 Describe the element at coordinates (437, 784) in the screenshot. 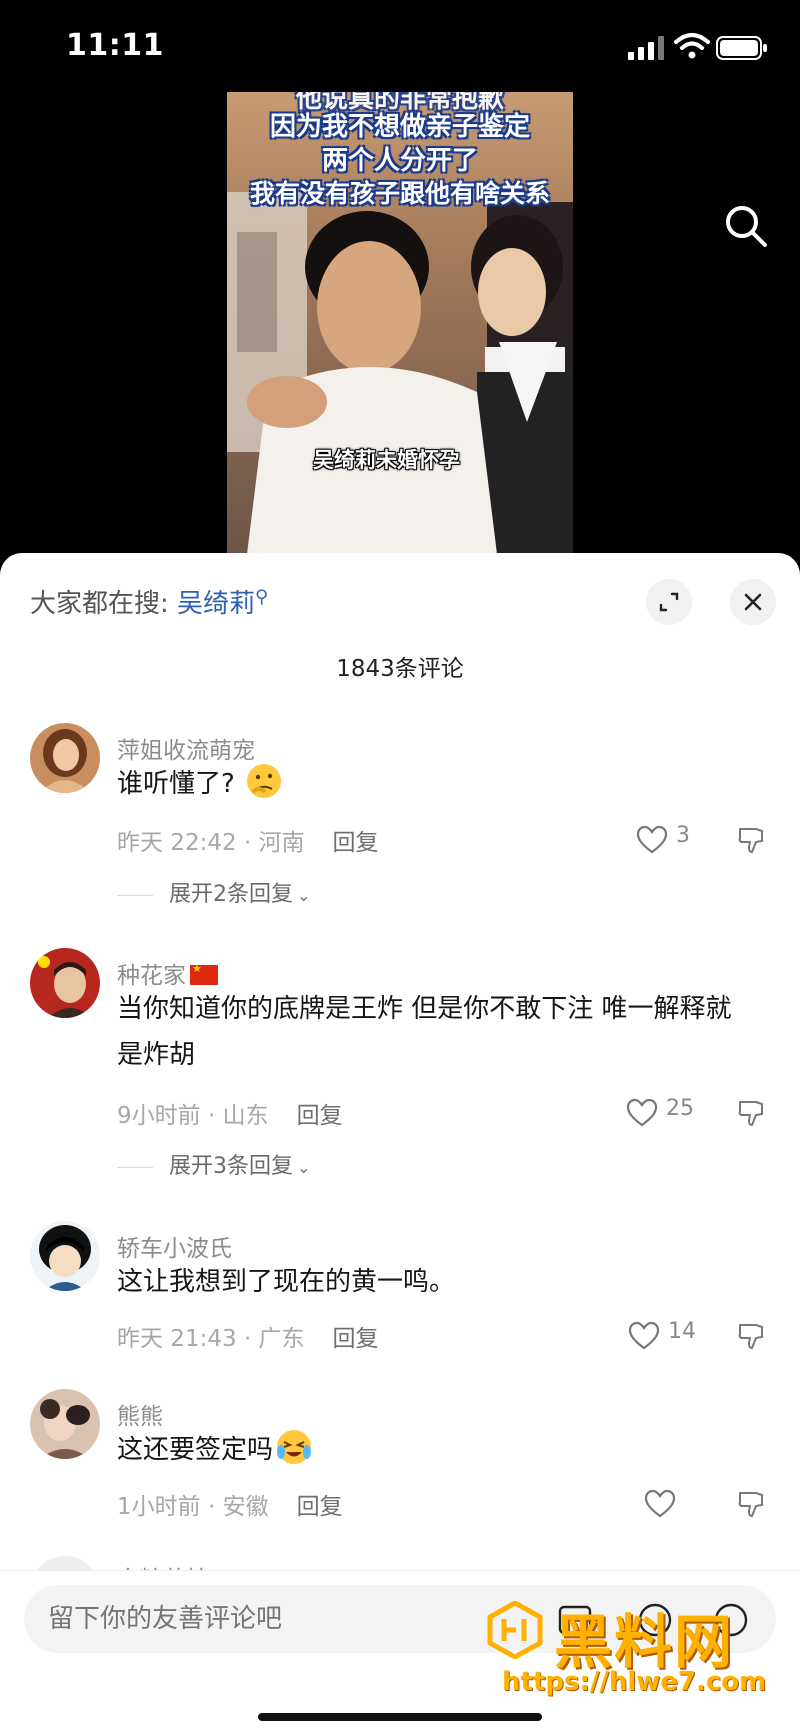

I see `comment-text: 谁听懂了?` at that location.